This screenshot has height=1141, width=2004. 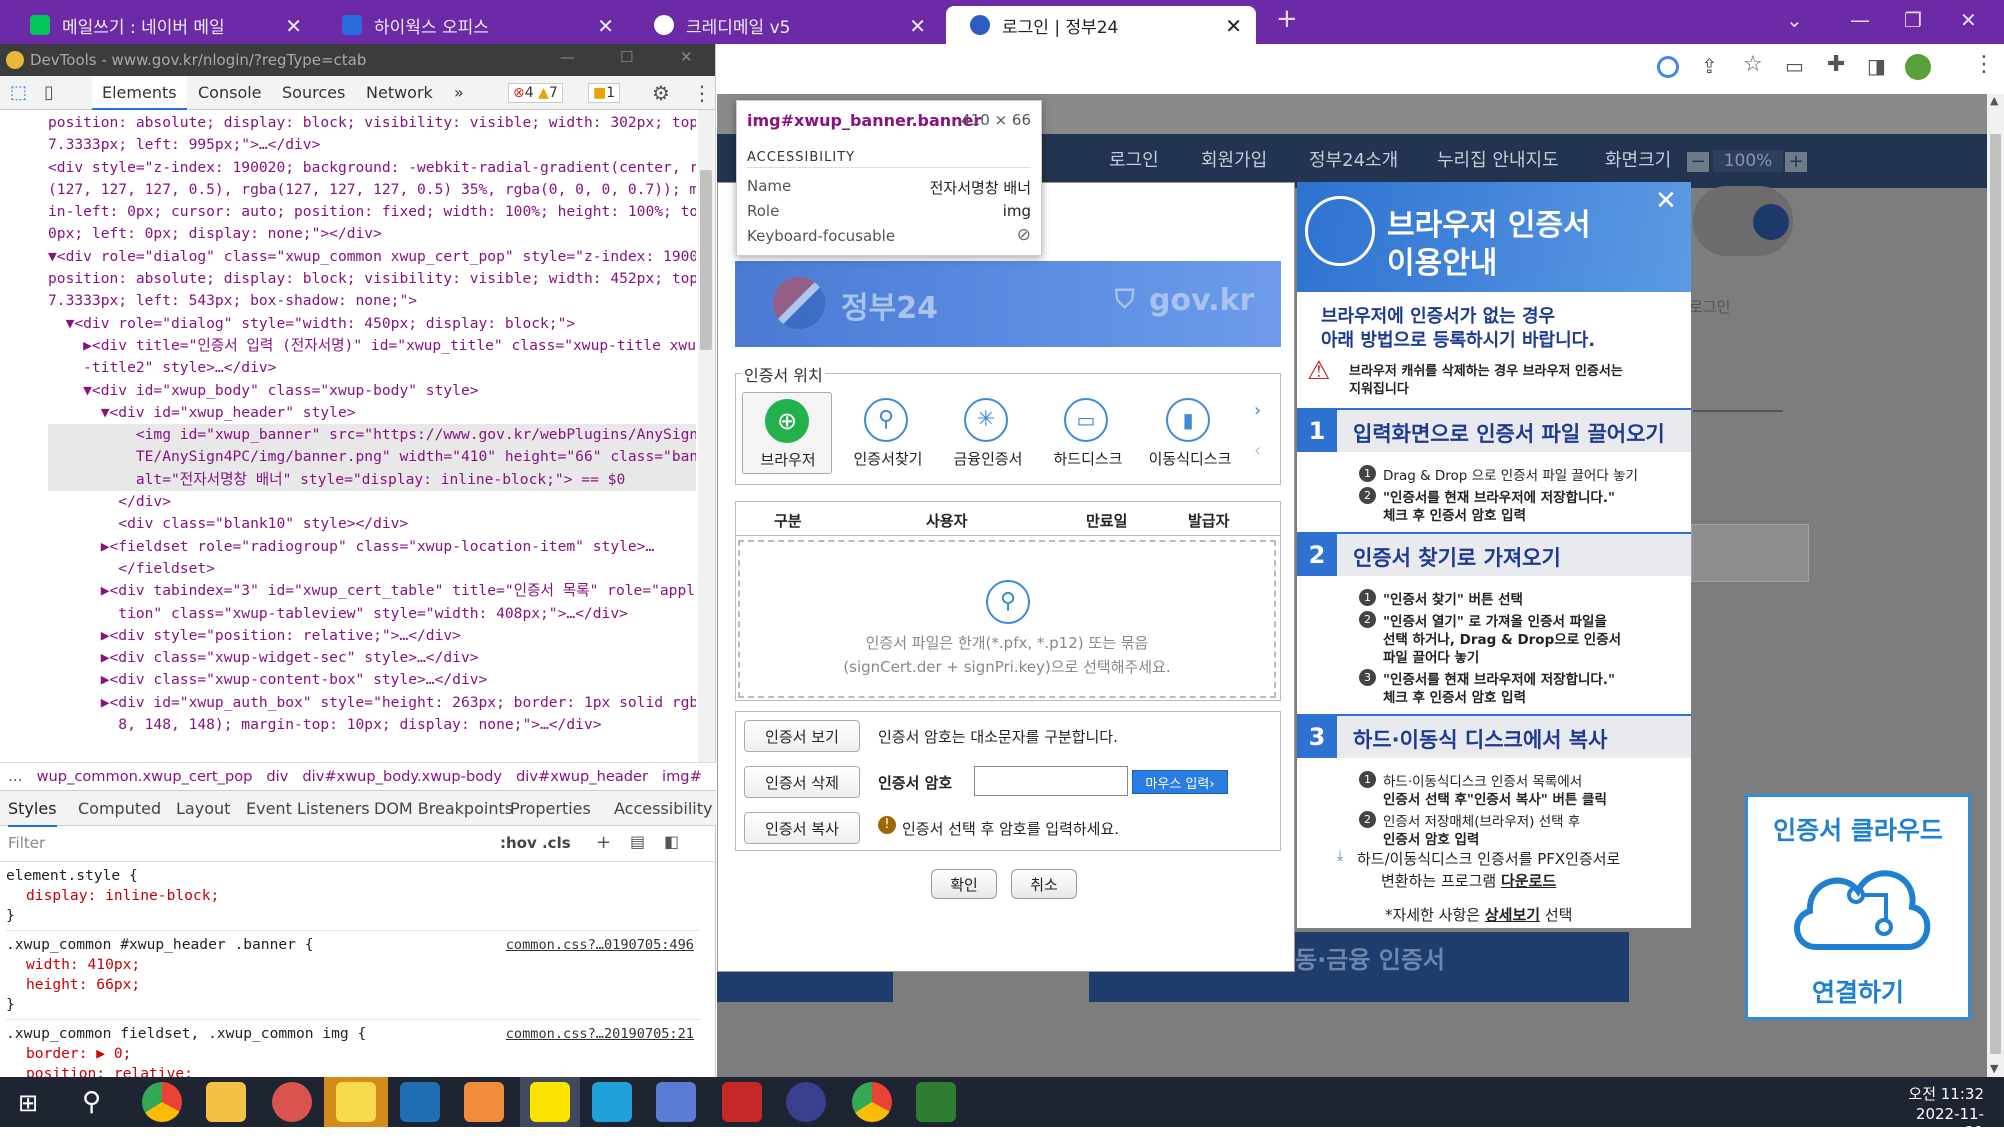 What do you see at coordinates (706, 436) in the screenshot?
I see `elements-scrollbar` at bounding box center [706, 436].